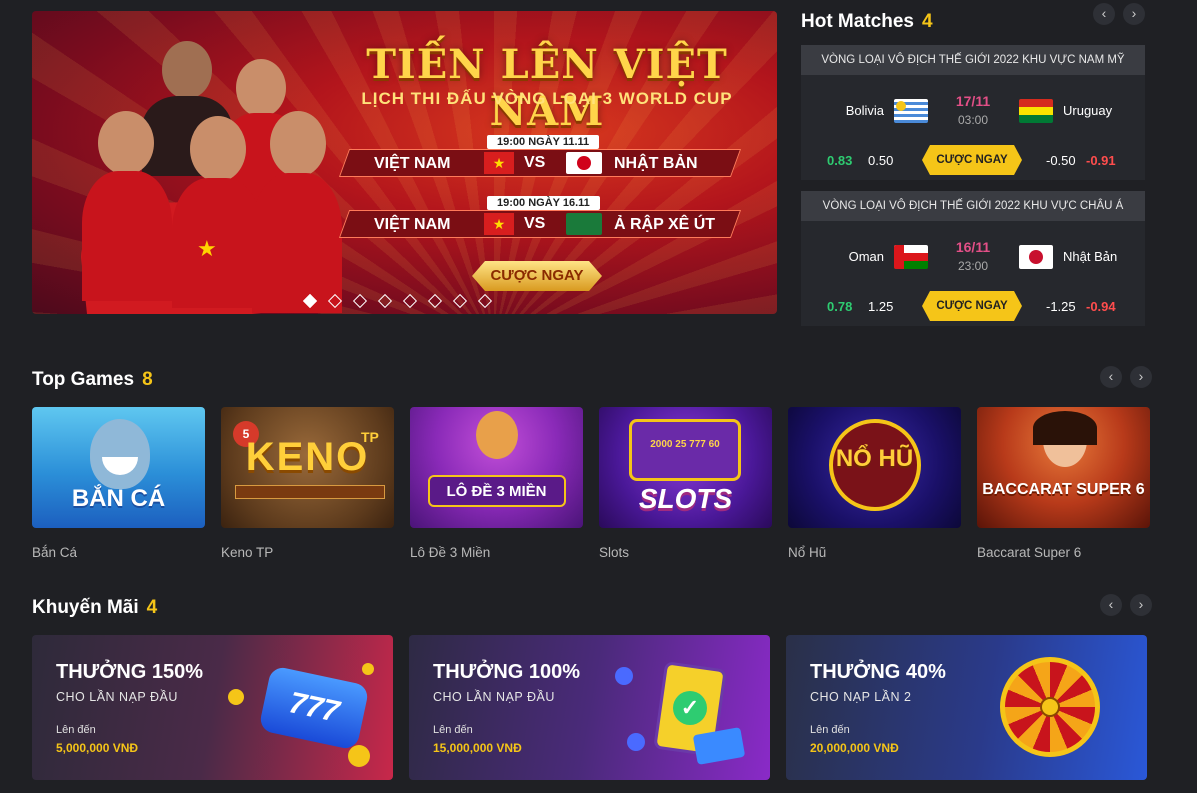  What do you see at coordinates (83, 379) in the screenshot?
I see `top-games-label: Top Games` at bounding box center [83, 379].